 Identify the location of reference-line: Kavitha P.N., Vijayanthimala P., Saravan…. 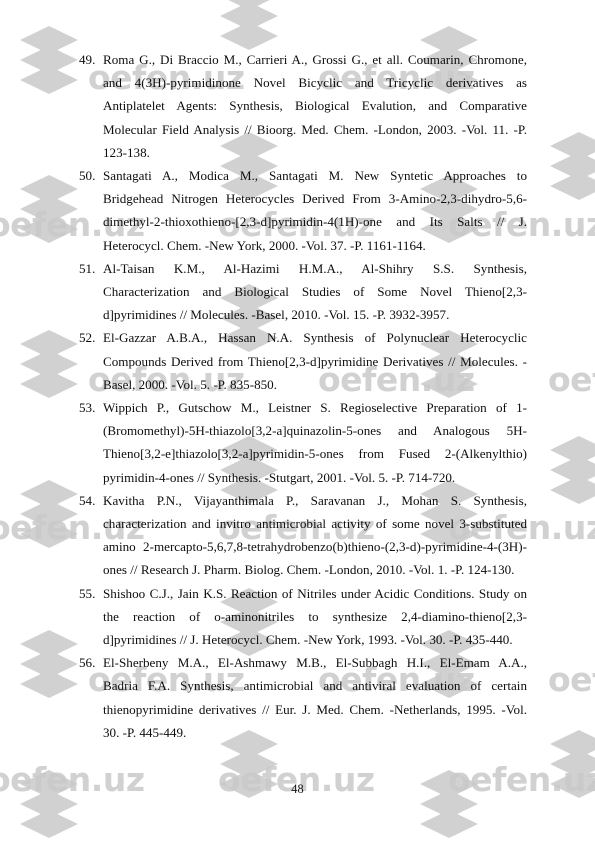
(315, 500).